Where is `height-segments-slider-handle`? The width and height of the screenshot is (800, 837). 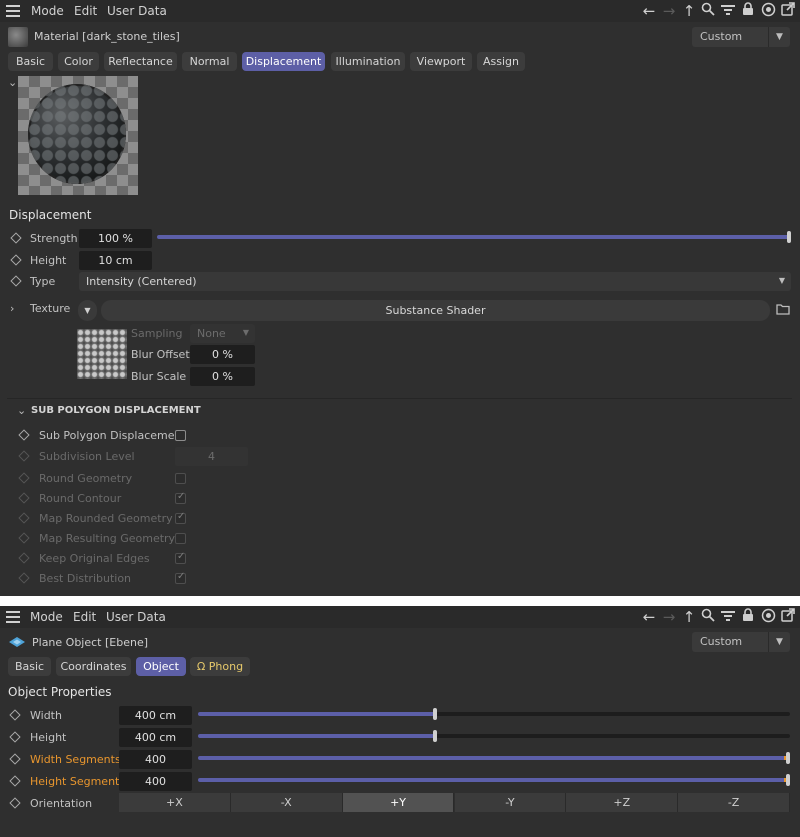
height-segments-slider-handle is located at coordinates (788, 780).